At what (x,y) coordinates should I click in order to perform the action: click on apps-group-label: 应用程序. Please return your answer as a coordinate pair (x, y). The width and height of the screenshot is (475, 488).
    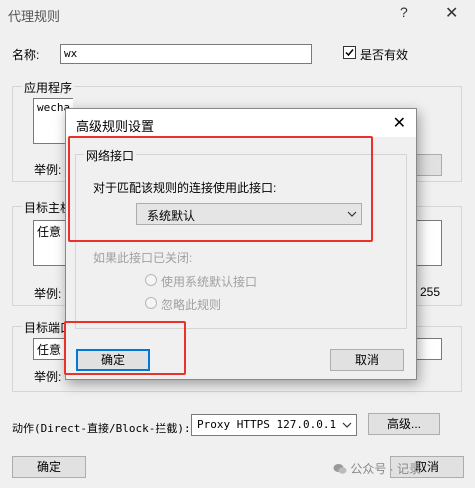
    Looking at the image, I should click on (48, 87).